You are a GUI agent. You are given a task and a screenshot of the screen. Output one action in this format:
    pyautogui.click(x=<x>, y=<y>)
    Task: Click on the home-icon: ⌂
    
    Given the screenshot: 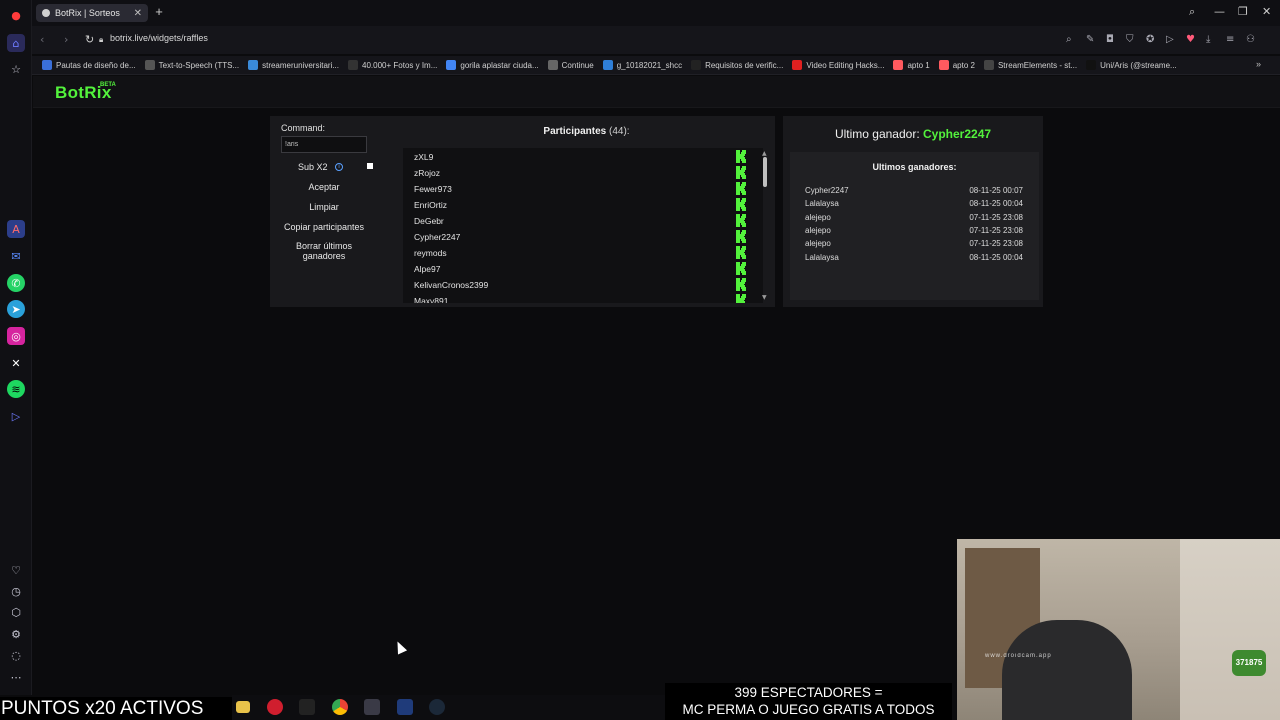 What is the action you would take?
    pyautogui.click(x=16, y=43)
    